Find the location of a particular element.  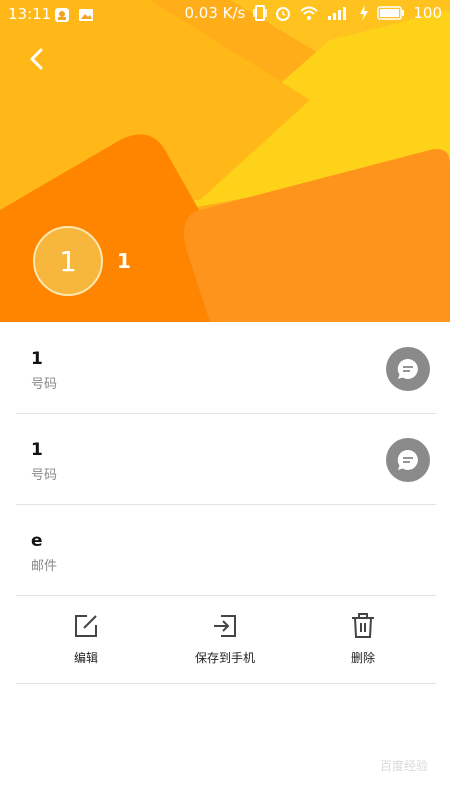

save-to-phone-button: 保存到手机 is located at coordinates (225, 639).